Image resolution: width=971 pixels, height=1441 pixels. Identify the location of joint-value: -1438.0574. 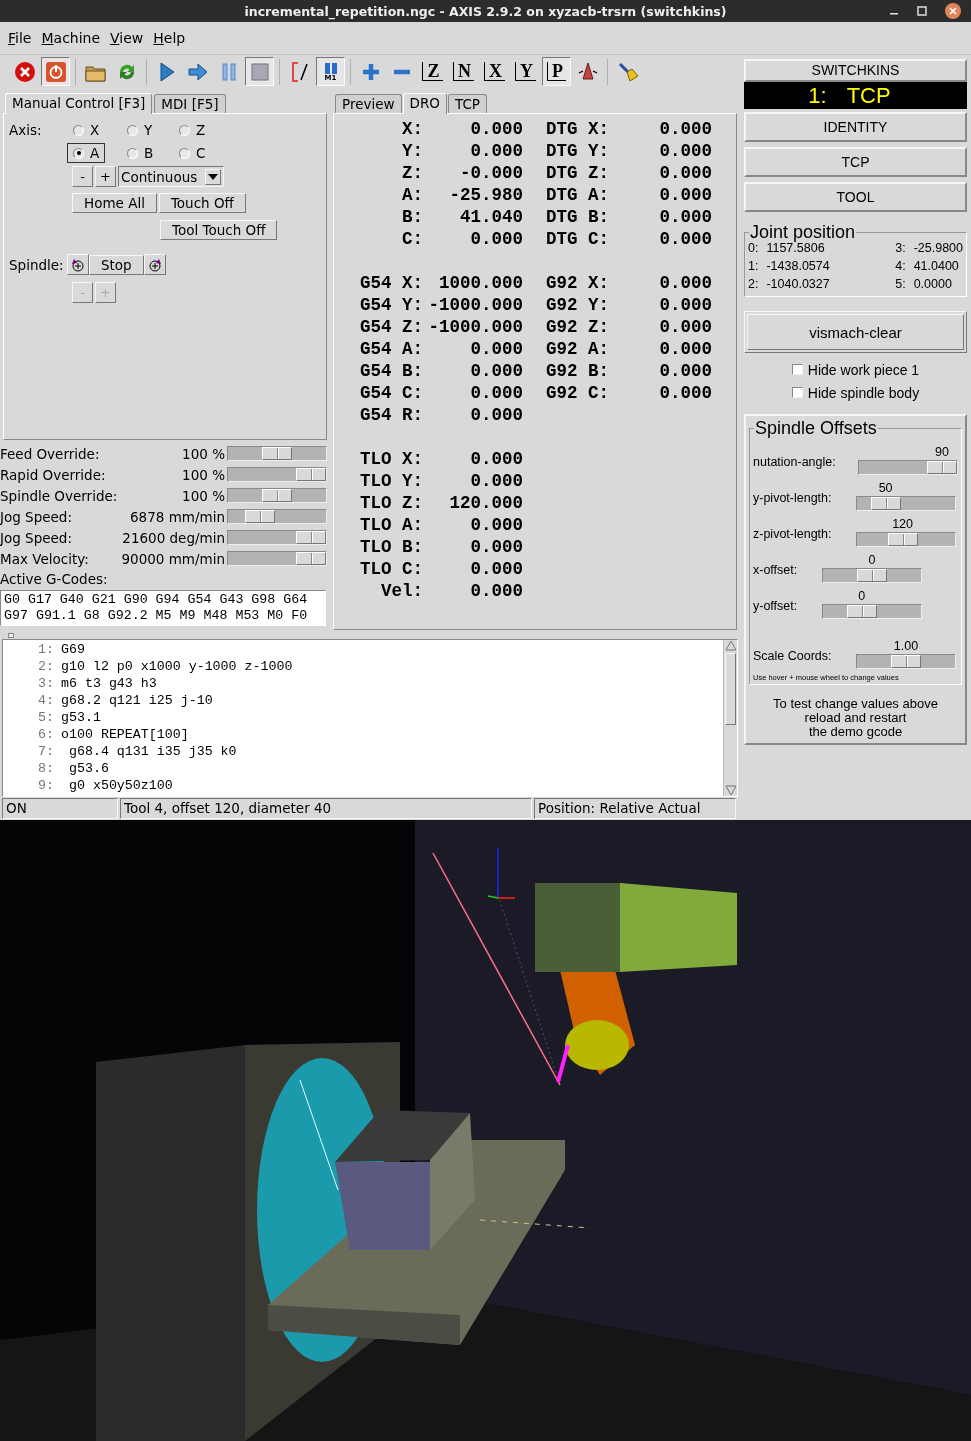
(798, 266).